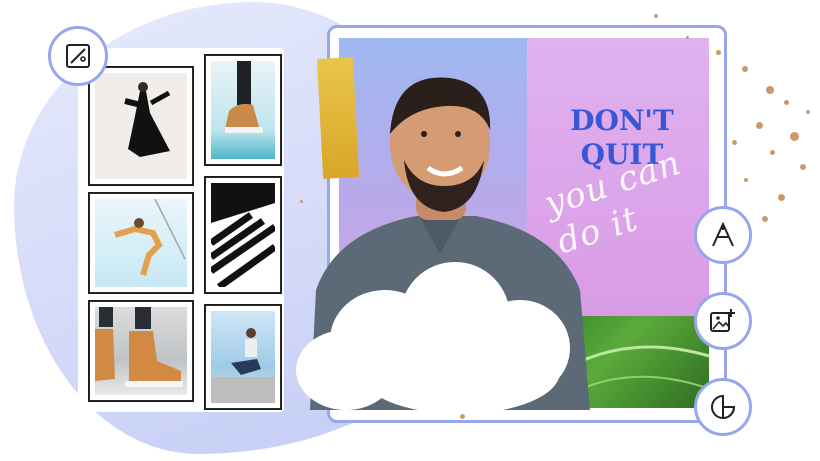  I want to click on photo-sneakers-pool, so click(243, 110).